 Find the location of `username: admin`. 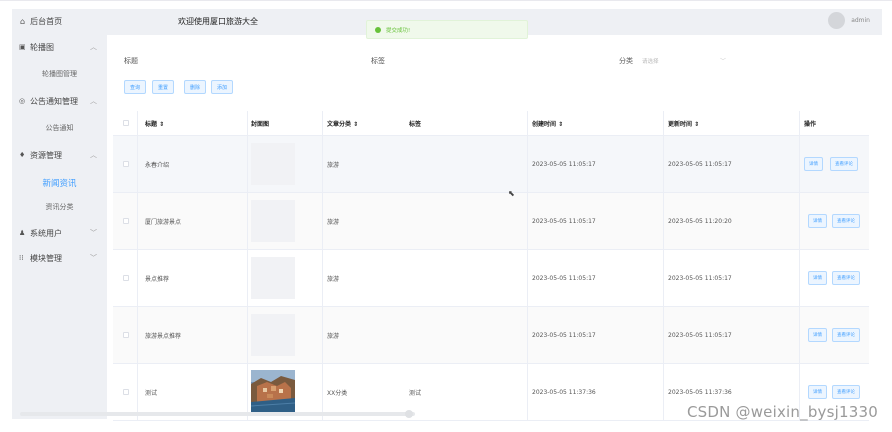

username: admin is located at coordinates (860, 20).